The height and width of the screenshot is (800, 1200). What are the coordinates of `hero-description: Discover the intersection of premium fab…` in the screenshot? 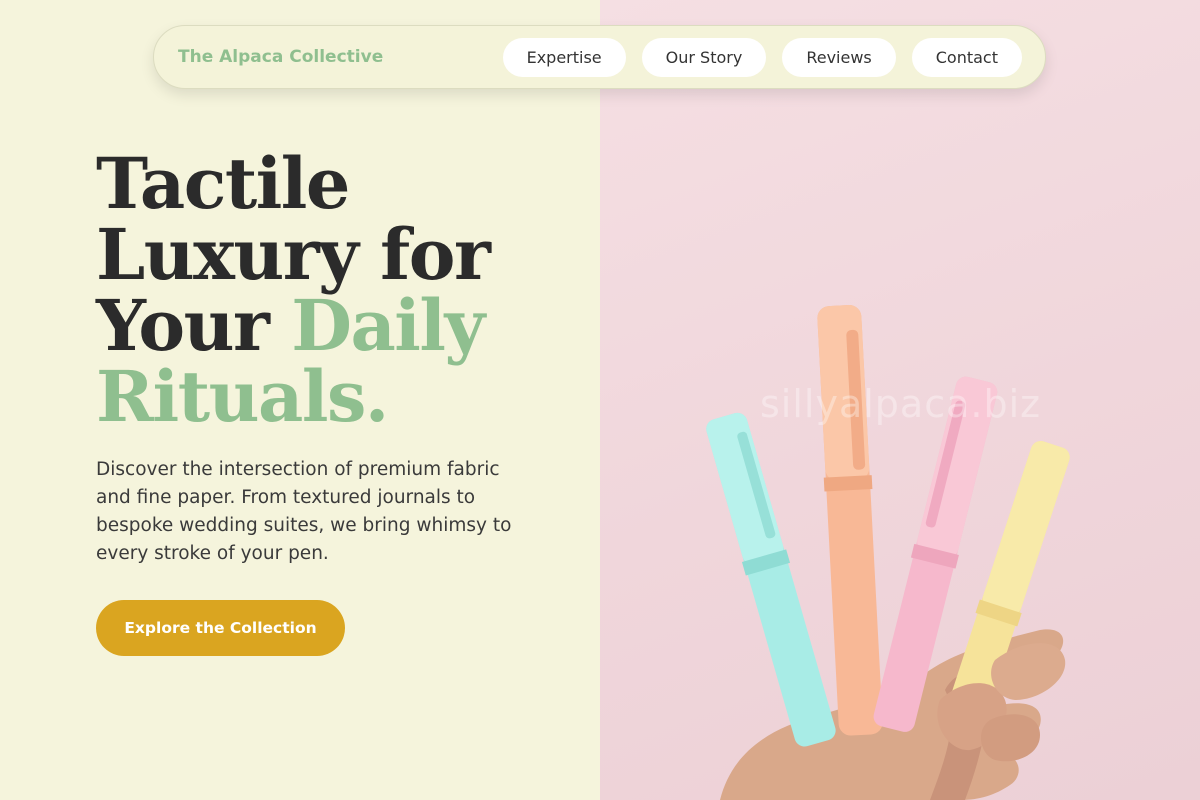 It's located at (304, 511).